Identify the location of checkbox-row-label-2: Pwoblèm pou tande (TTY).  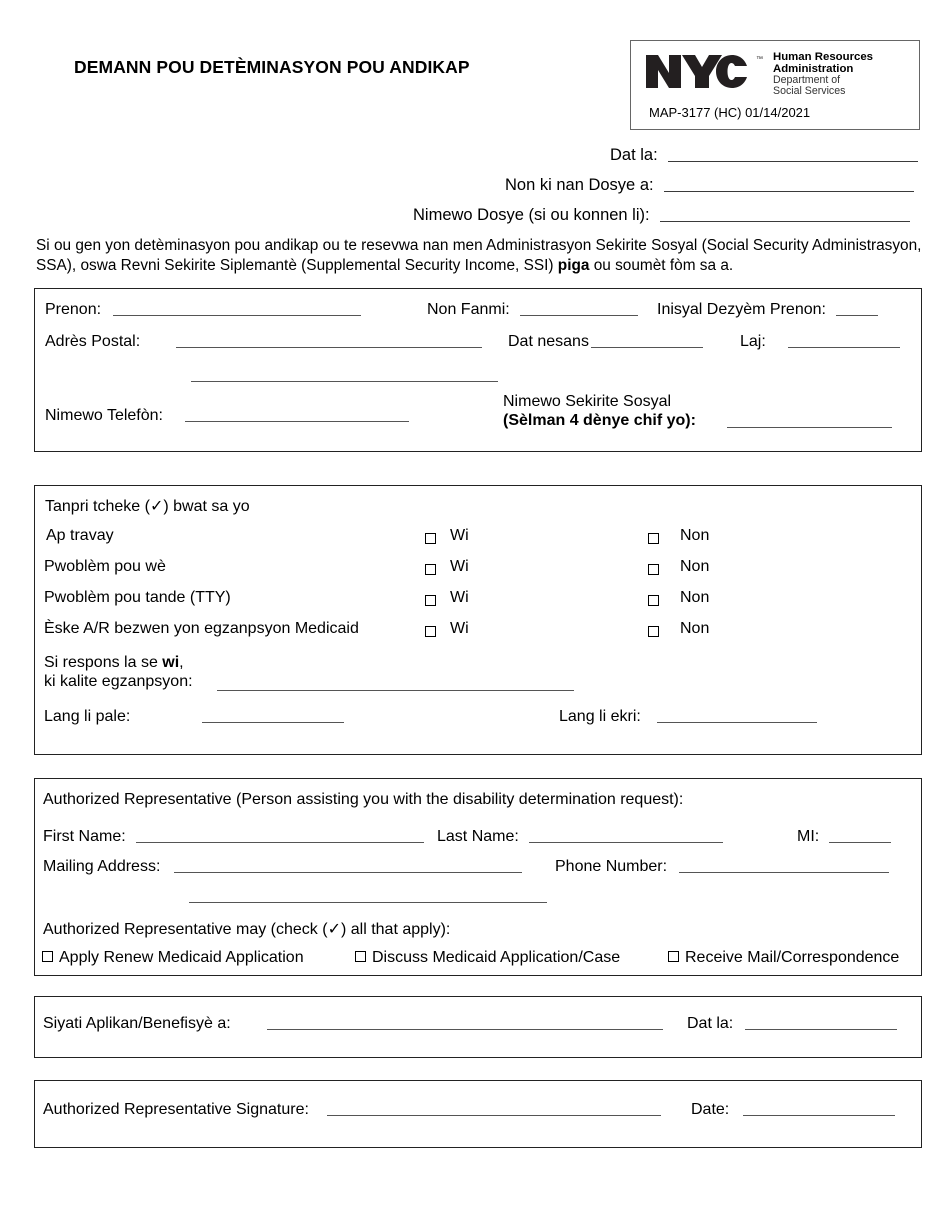
(137, 597).